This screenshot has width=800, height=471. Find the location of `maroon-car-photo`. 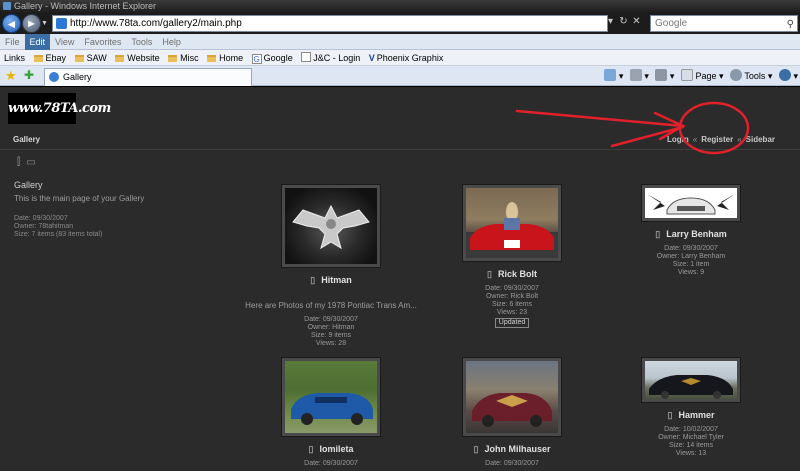

maroon-car-photo is located at coordinates (512, 410).